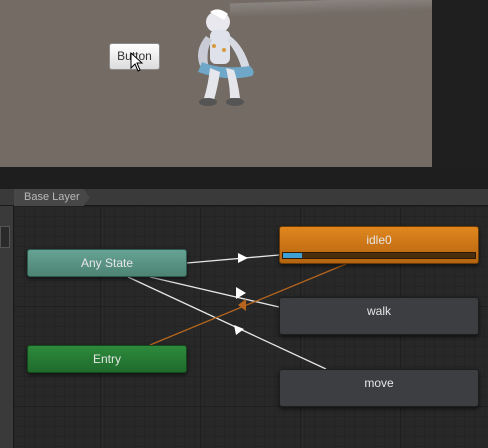 This screenshot has height=448, width=488. I want to click on mouse-cursor-icon, so click(137, 62).